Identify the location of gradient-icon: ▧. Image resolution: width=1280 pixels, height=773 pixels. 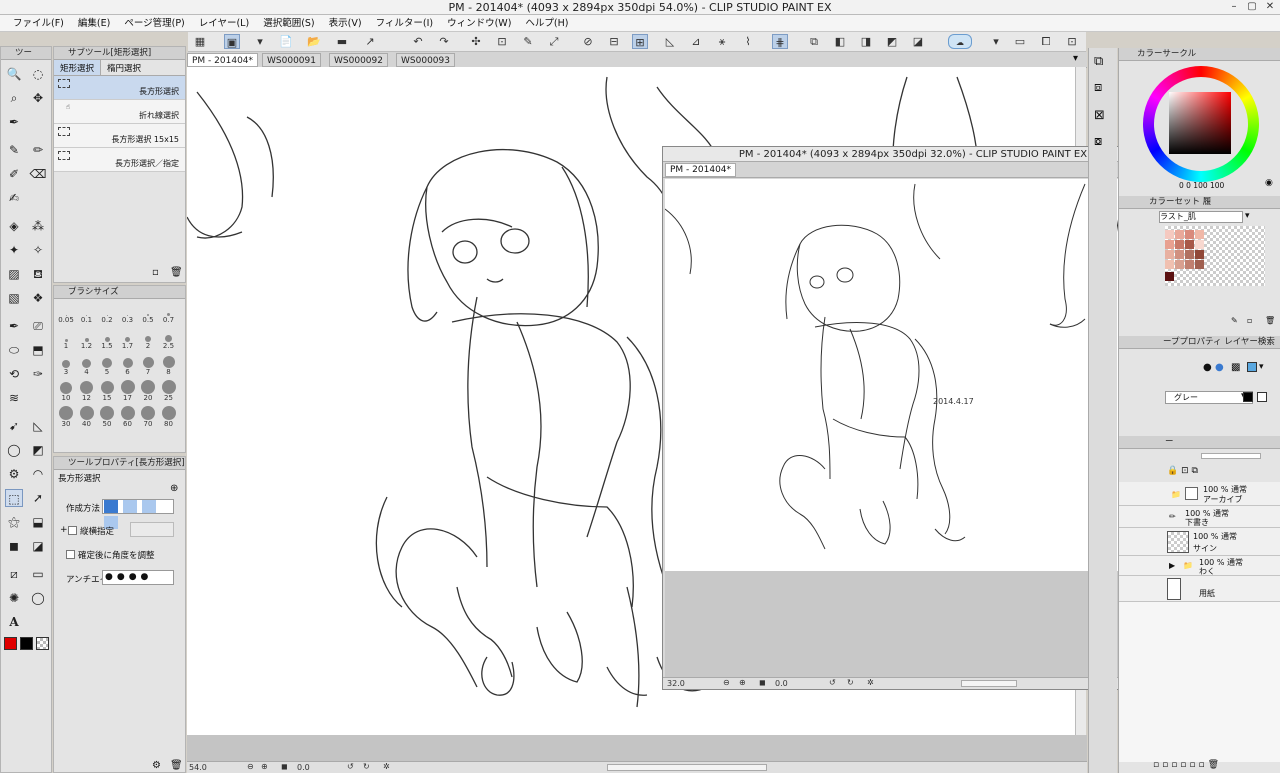
(14, 298).